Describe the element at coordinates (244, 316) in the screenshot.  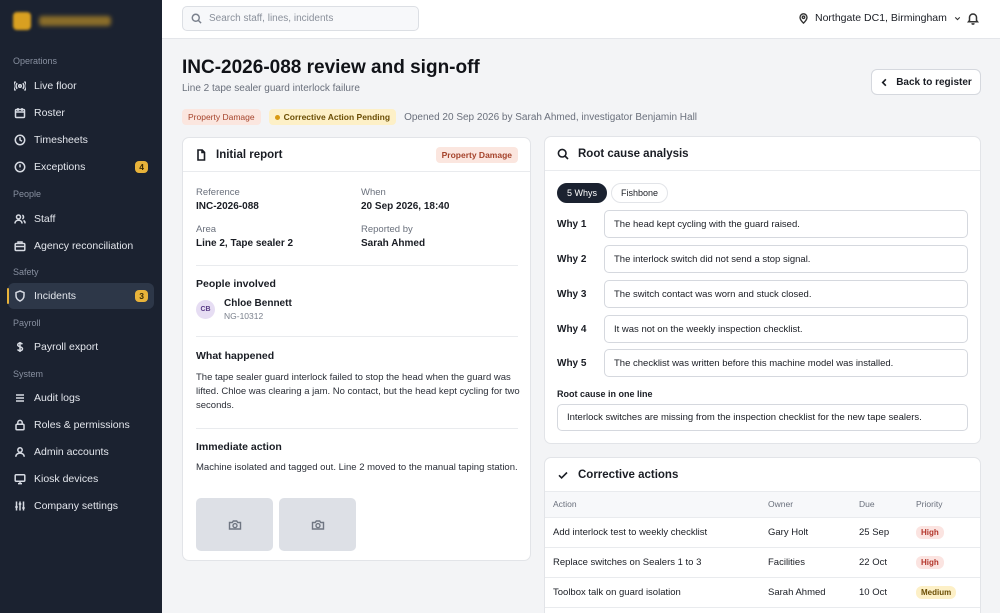
I see `person-id: NG-10312` at that location.